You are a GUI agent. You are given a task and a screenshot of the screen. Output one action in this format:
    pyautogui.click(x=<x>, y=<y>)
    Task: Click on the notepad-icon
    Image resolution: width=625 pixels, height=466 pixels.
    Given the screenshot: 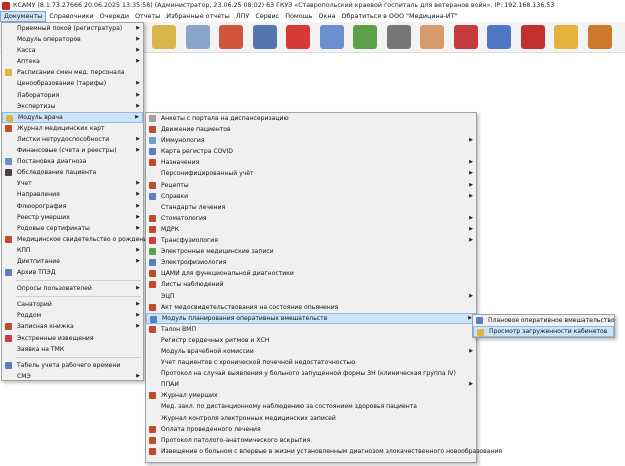 What is the action you would take?
    pyautogui.click(x=164, y=37)
    